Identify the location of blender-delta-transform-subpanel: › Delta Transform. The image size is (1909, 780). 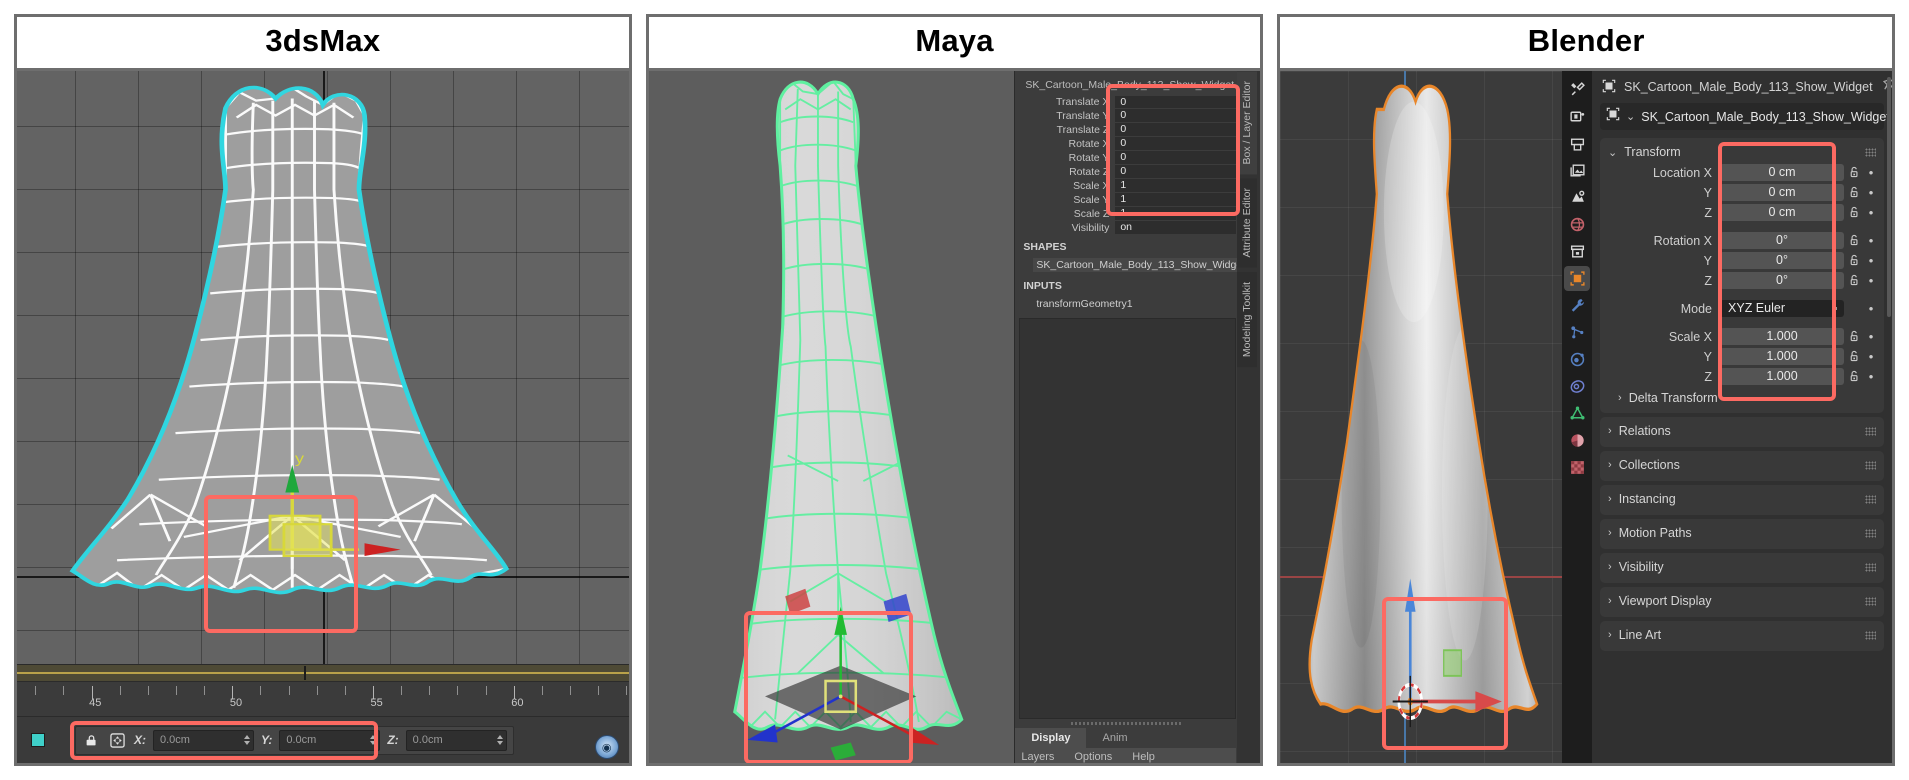
(1742, 397).